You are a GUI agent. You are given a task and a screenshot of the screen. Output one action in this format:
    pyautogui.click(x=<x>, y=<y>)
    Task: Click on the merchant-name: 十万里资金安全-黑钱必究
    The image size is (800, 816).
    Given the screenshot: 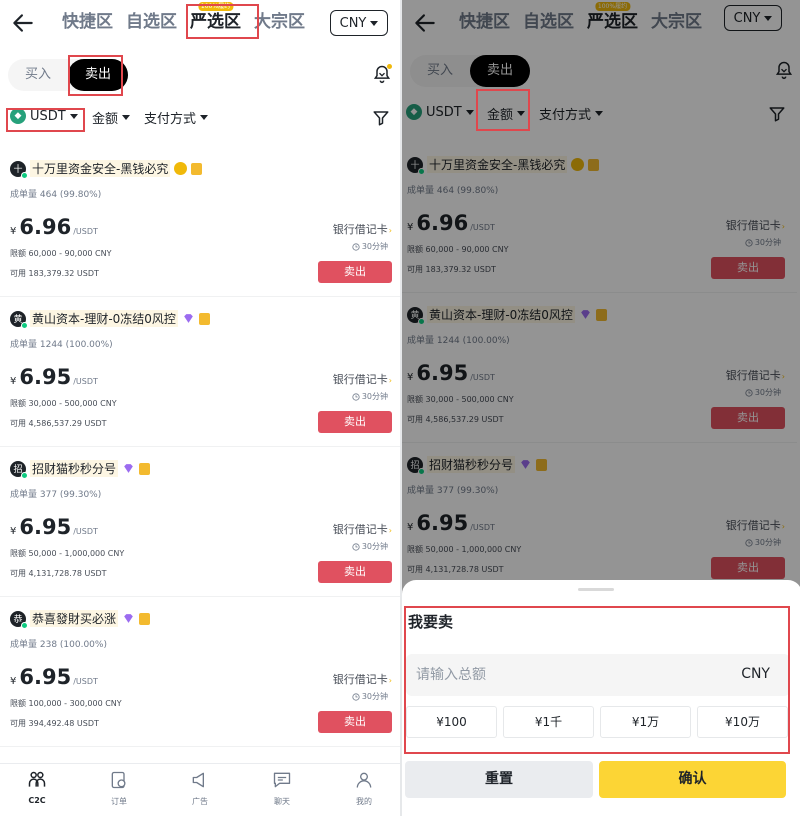 What is the action you would take?
    pyautogui.click(x=100, y=168)
    